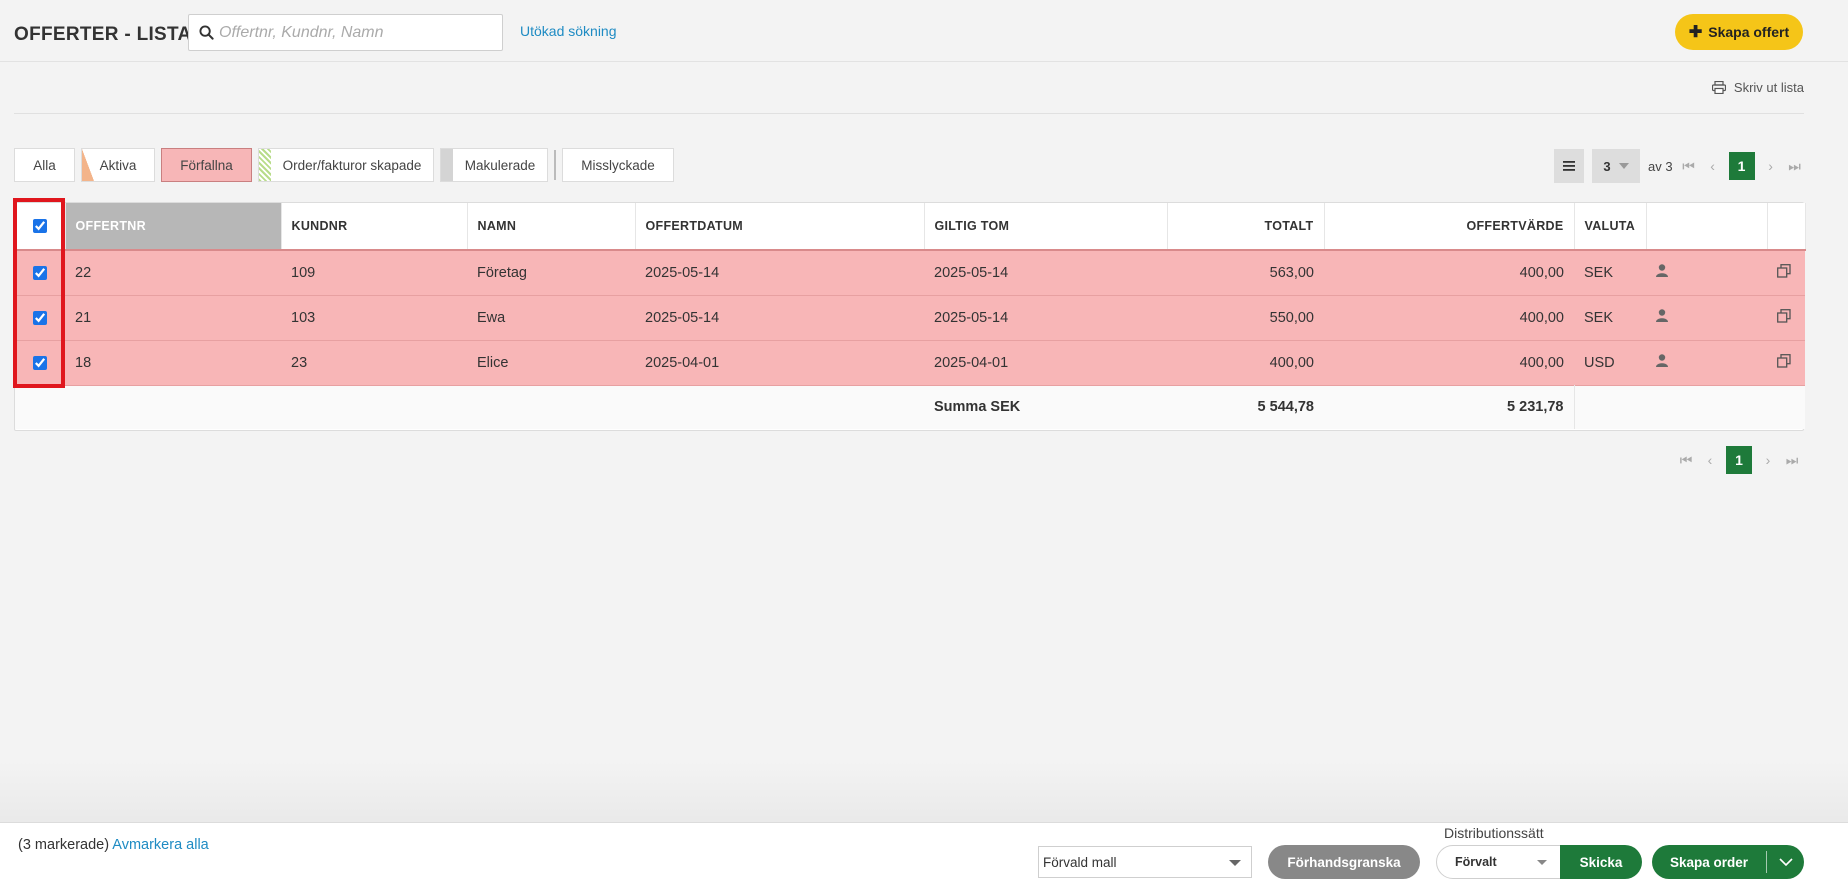  Describe the element at coordinates (1246, 227) in the screenshot. I see `column-header-totalt: TOTALT` at that location.